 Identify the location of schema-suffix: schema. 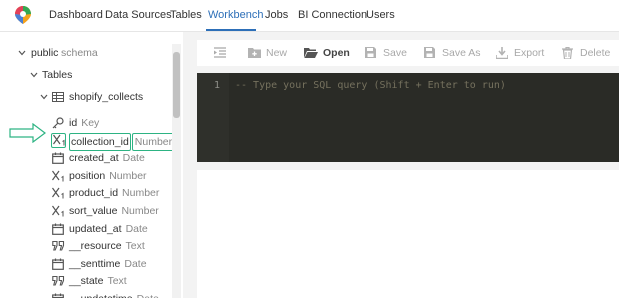
(79, 53).